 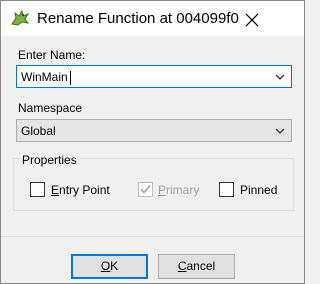 I want to click on name-input-value: WinMain, so click(x=44, y=77).